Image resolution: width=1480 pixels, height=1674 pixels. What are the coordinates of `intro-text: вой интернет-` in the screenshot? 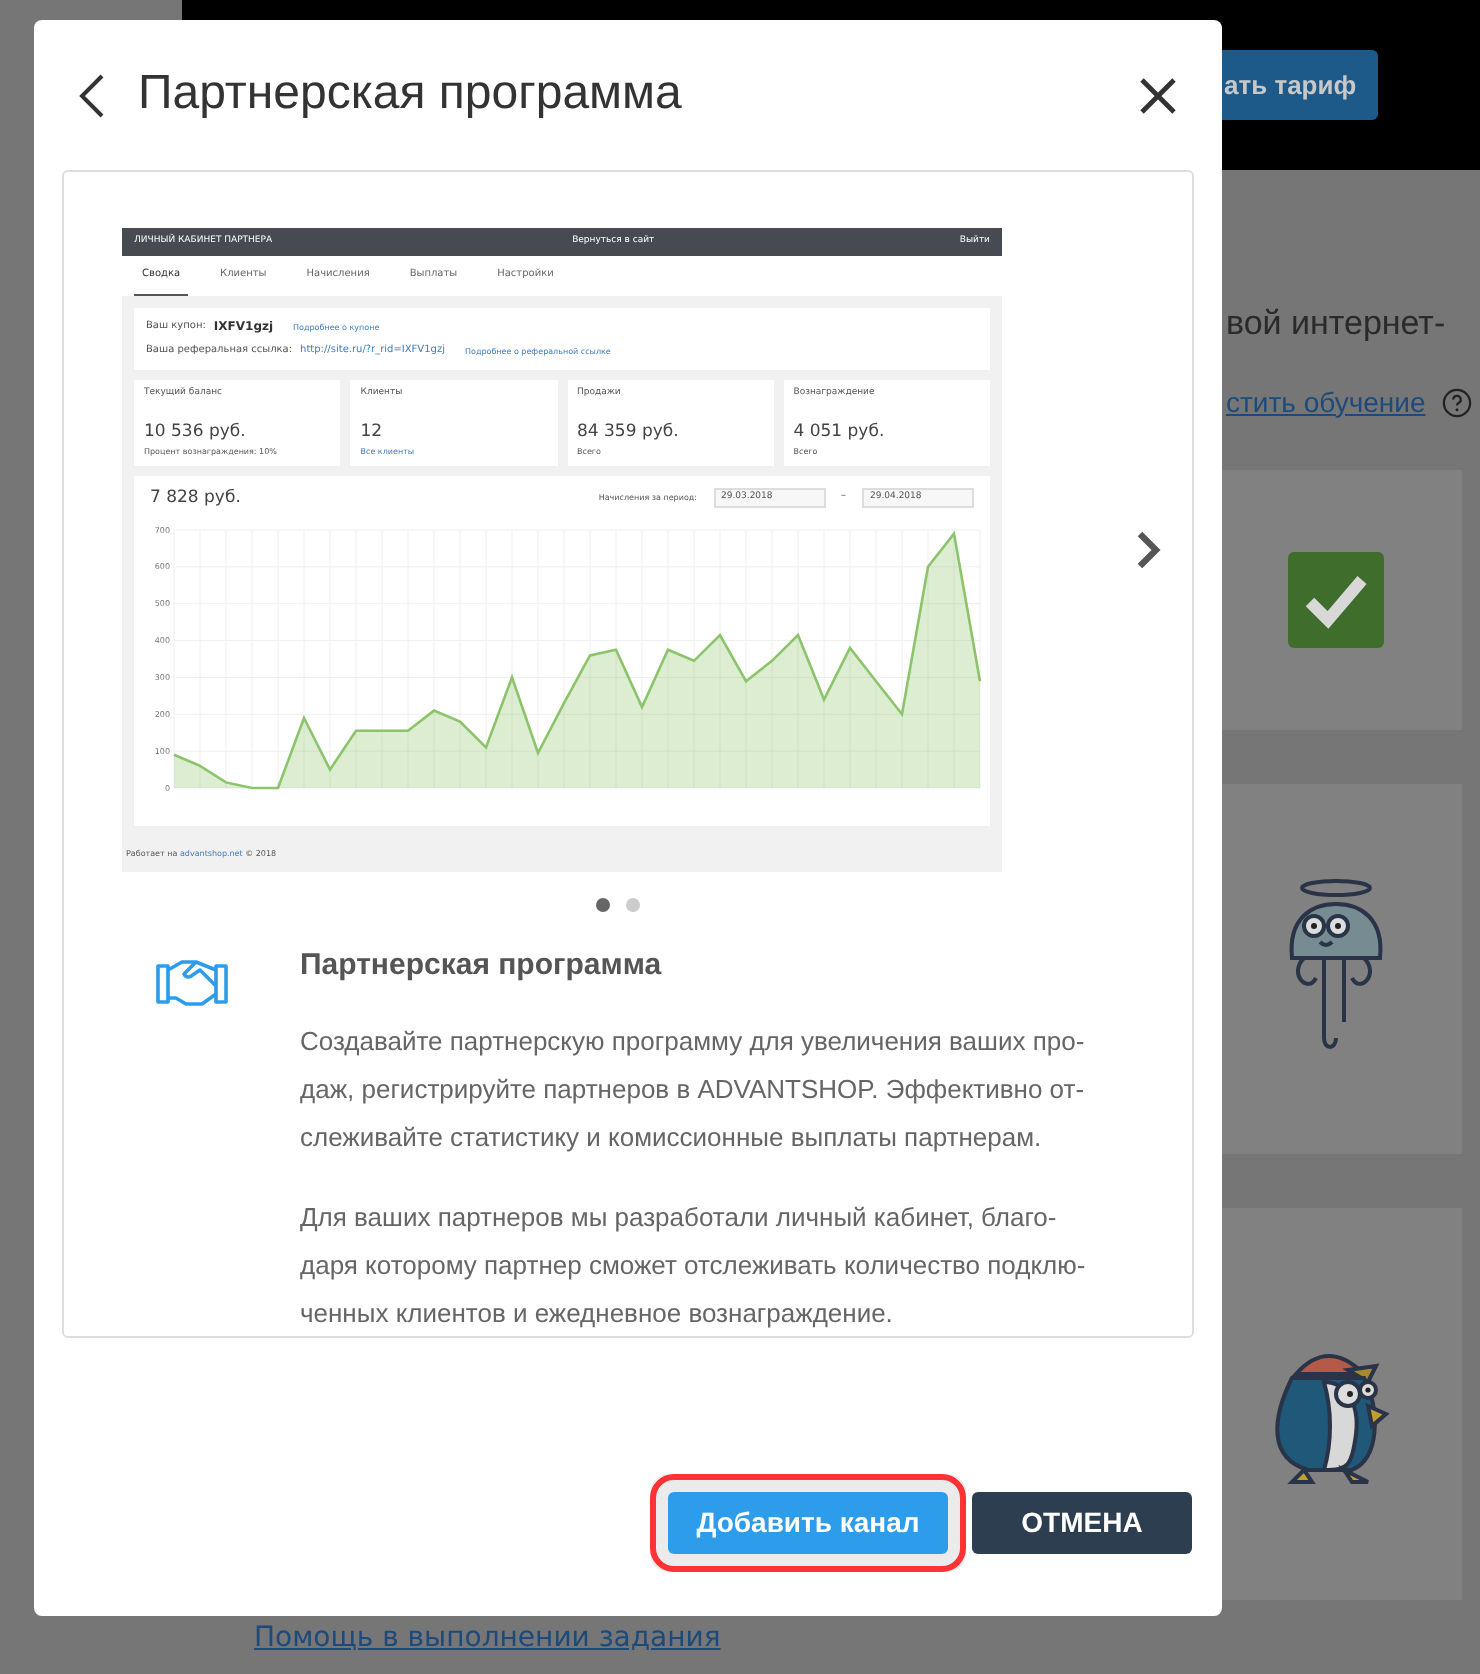 It's located at (1336, 324).